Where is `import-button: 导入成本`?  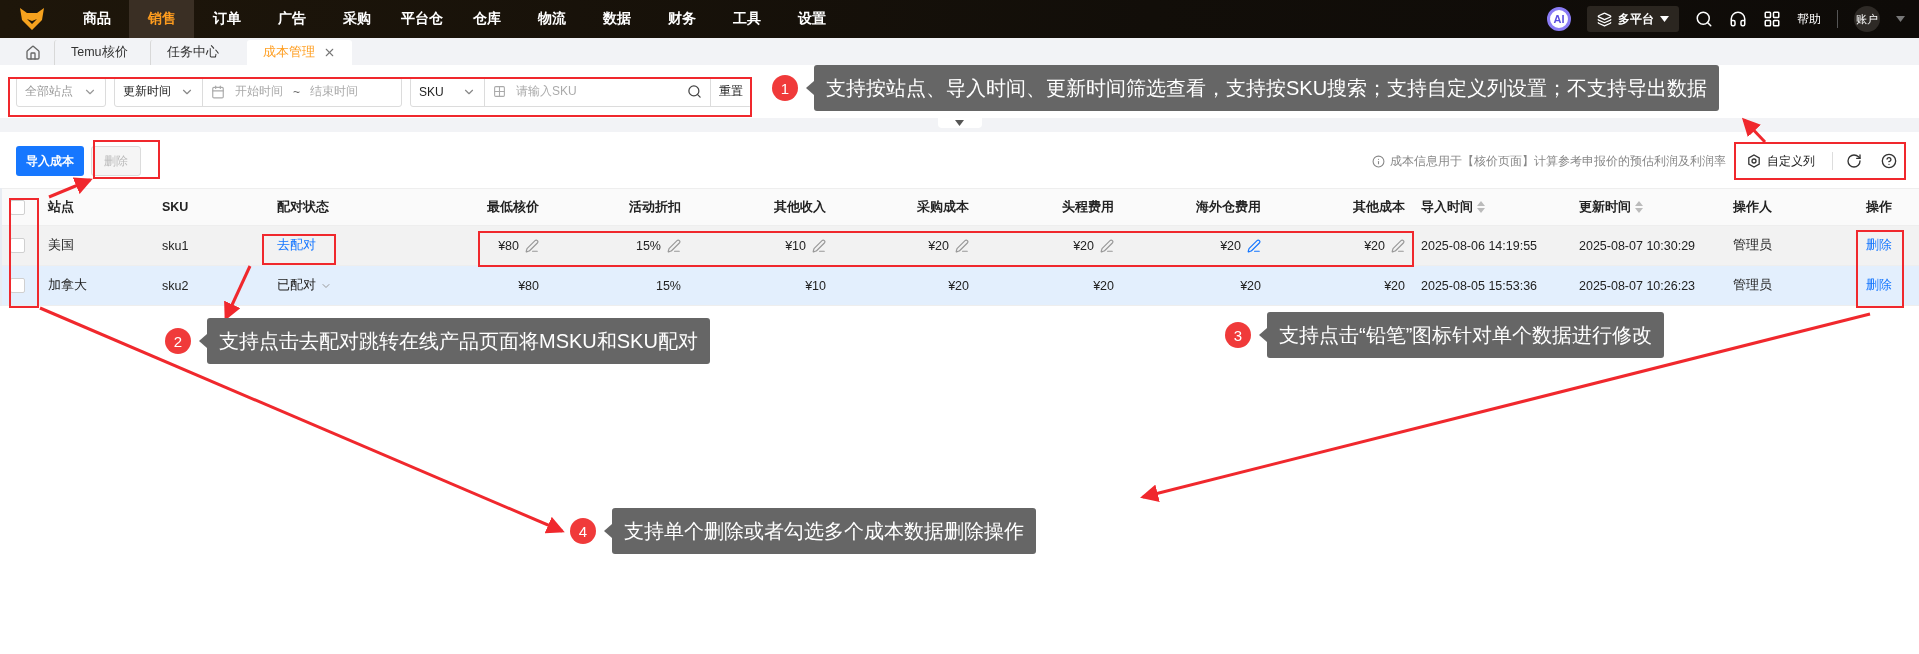
import-button: 导入成本 is located at coordinates (50, 161).